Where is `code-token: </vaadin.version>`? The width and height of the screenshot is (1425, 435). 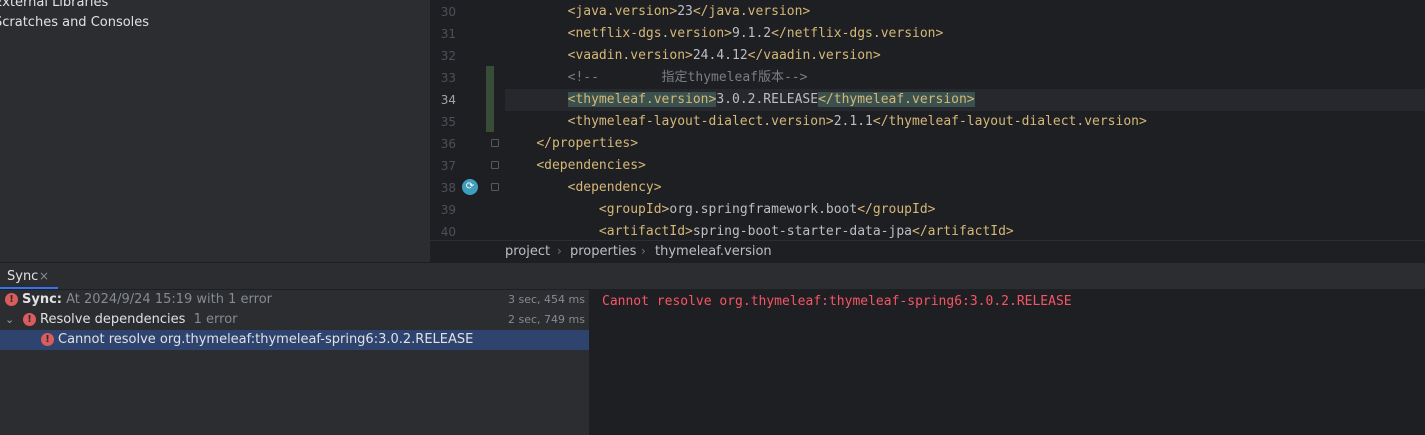 code-token: </vaadin.version> is located at coordinates (814, 55).